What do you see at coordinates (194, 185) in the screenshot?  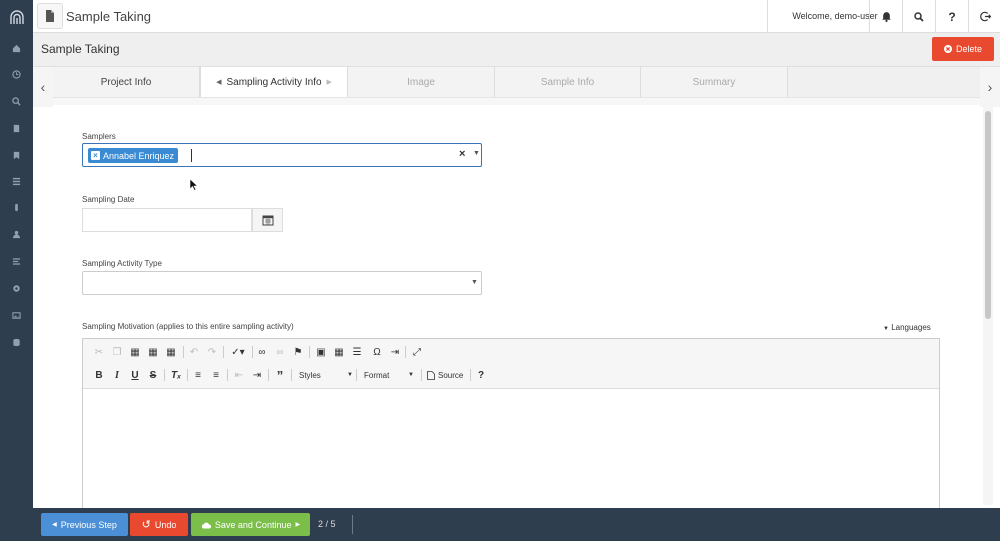 I see `mouse-pointer-icon` at bounding box center [194, 185].